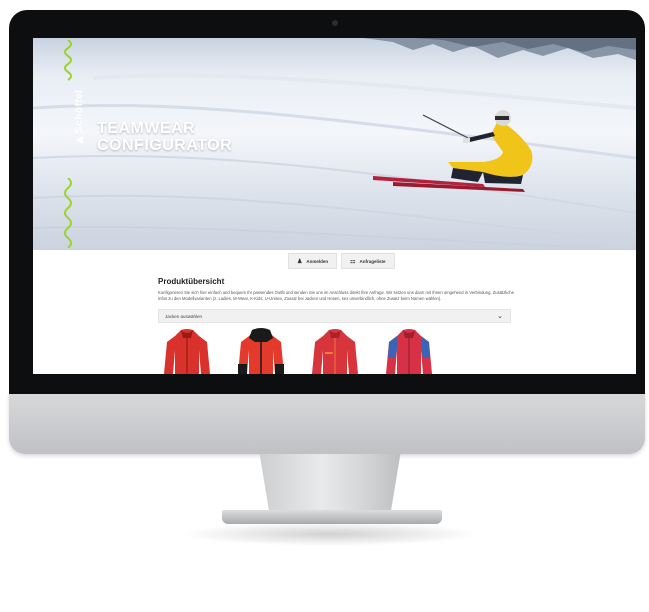  What do you see at coordinates (353, 261) in the screenshot?
I see `cart-icon: ⚏` at bounding box center [353, 261].